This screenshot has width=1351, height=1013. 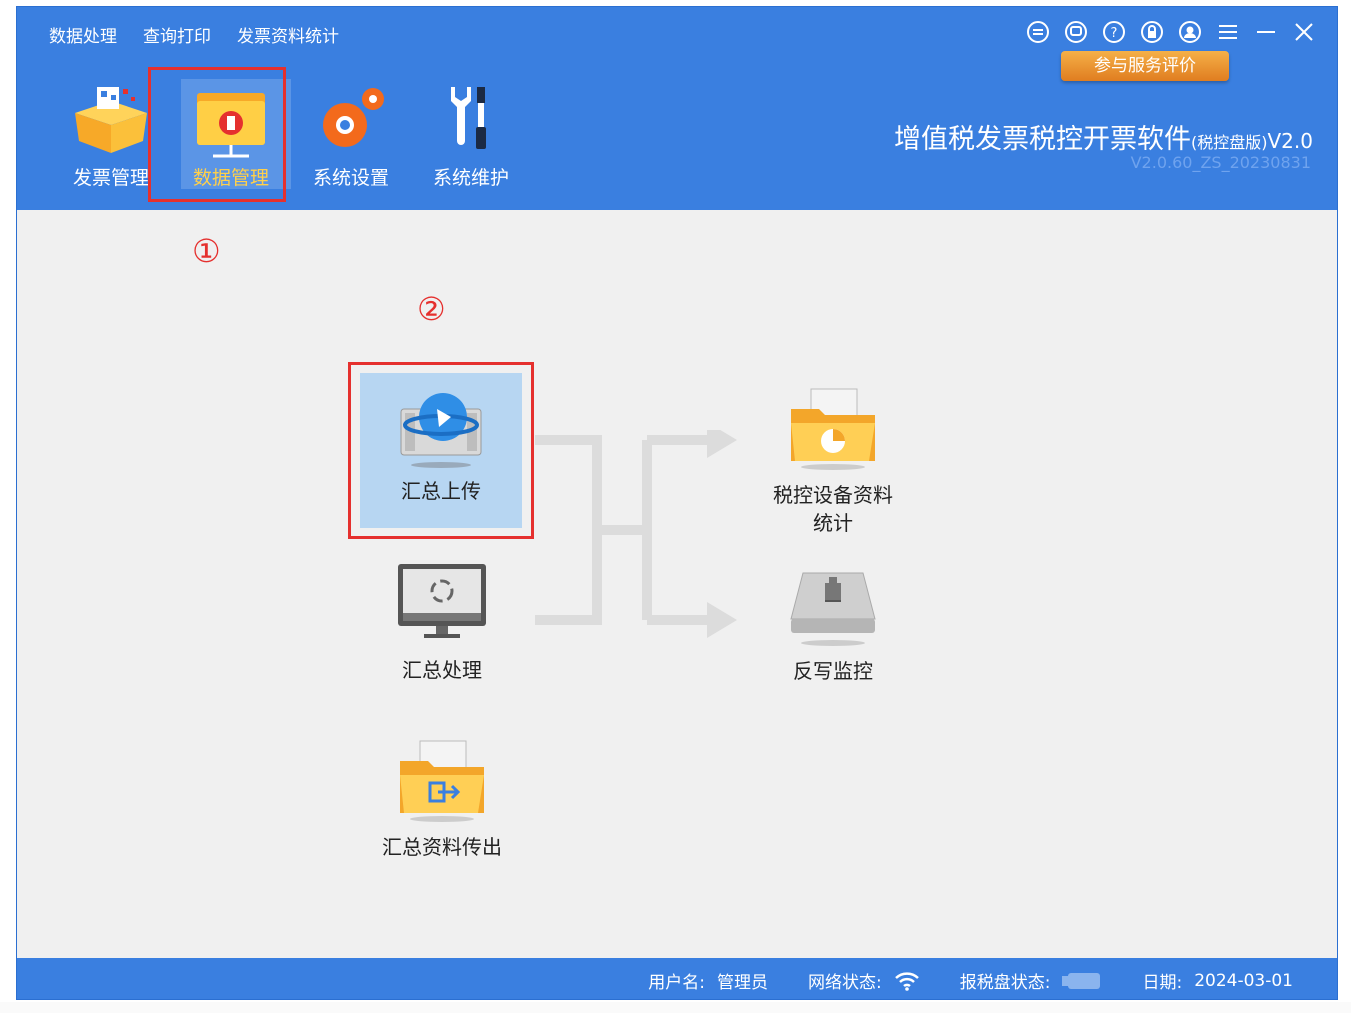 I want to click on gear-icon, so click(x=353, y=117).